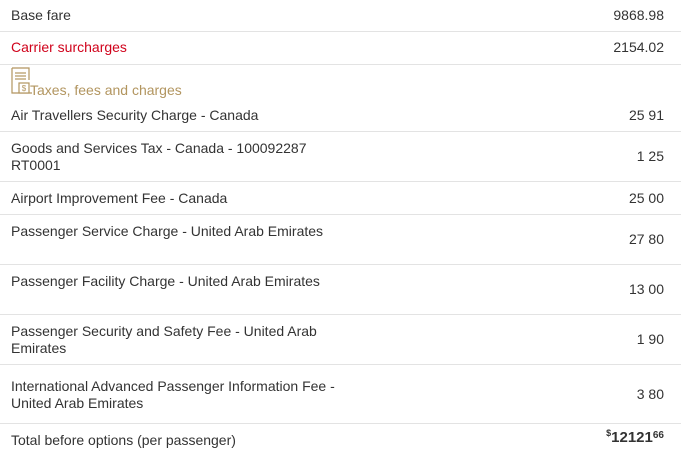 The image size is (681, 452). I want to click on tax-label: Air Travellers Security Charge - Canada, so click(135, 115).